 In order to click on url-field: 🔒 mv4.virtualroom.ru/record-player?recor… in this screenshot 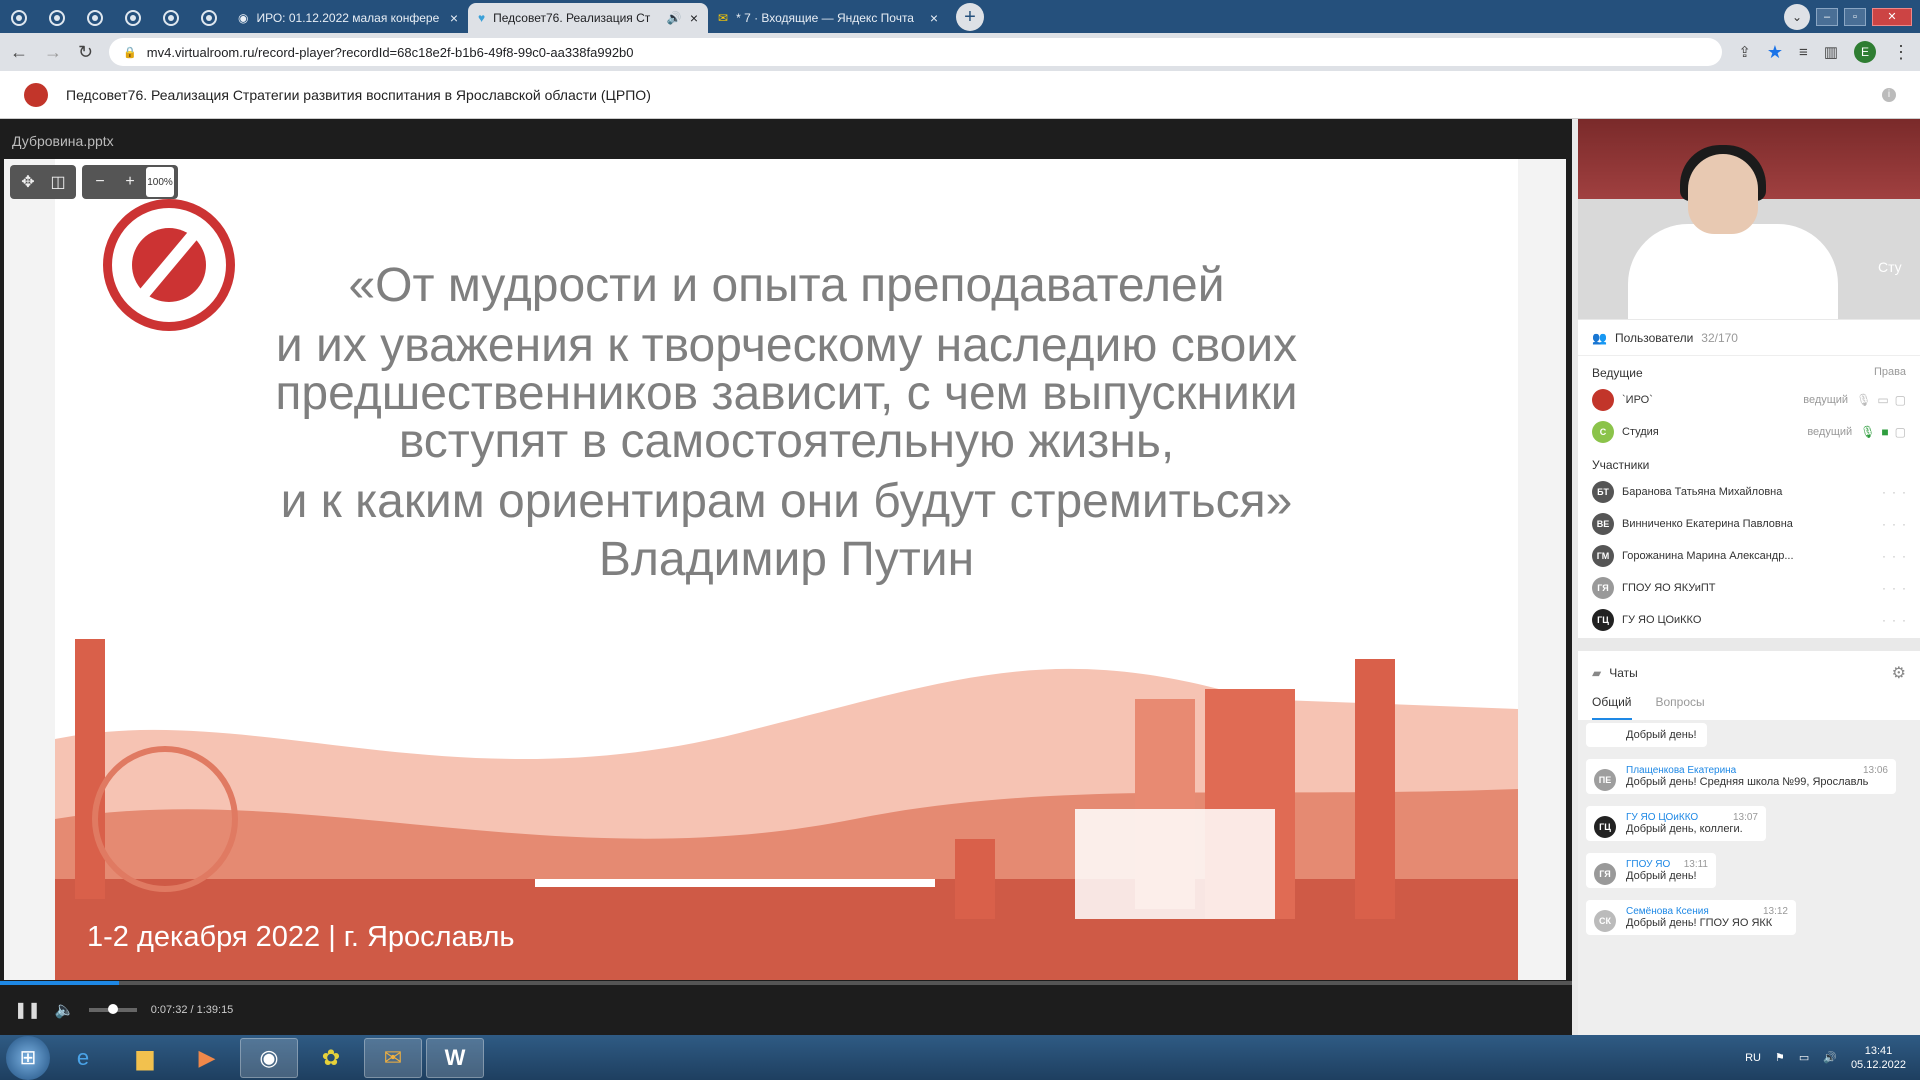, I will do `click(916, 52)`.